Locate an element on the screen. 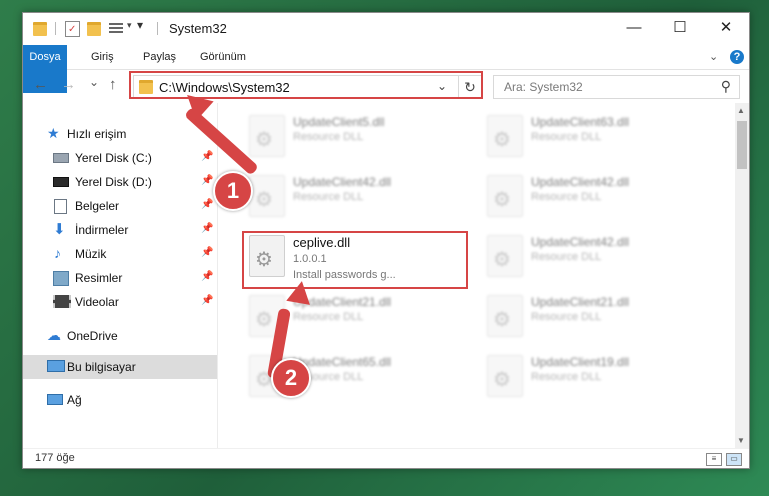  sidebar-item-label: Yerel Disk (D:) is located at coordinates (113, 182).